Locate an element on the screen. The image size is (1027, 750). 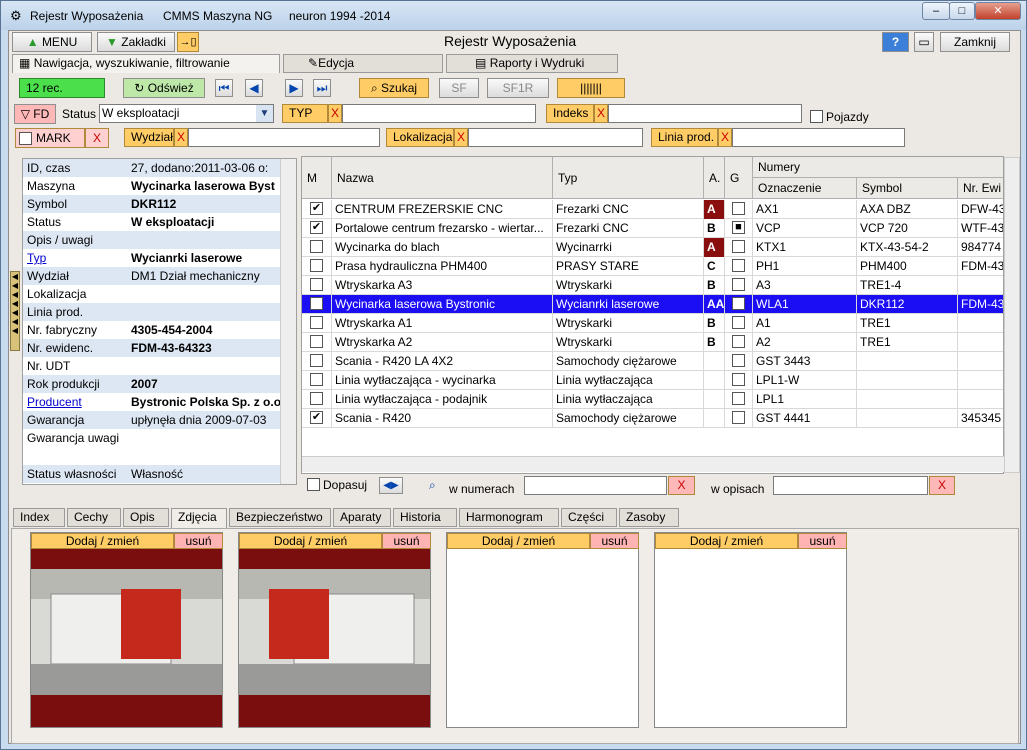
close-form-button: Zamknij is located at coordinates (975, 42).